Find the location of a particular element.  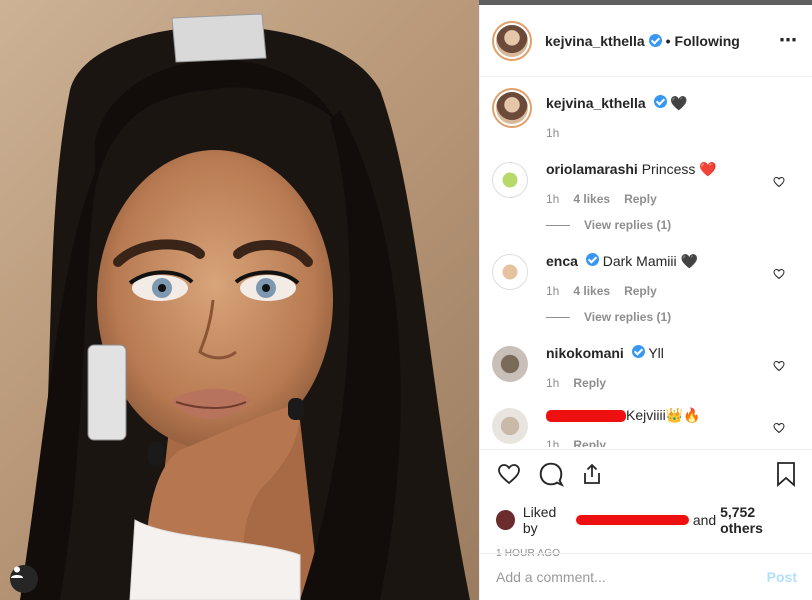

tagged-users-icon is located at coordinates (24, 579).